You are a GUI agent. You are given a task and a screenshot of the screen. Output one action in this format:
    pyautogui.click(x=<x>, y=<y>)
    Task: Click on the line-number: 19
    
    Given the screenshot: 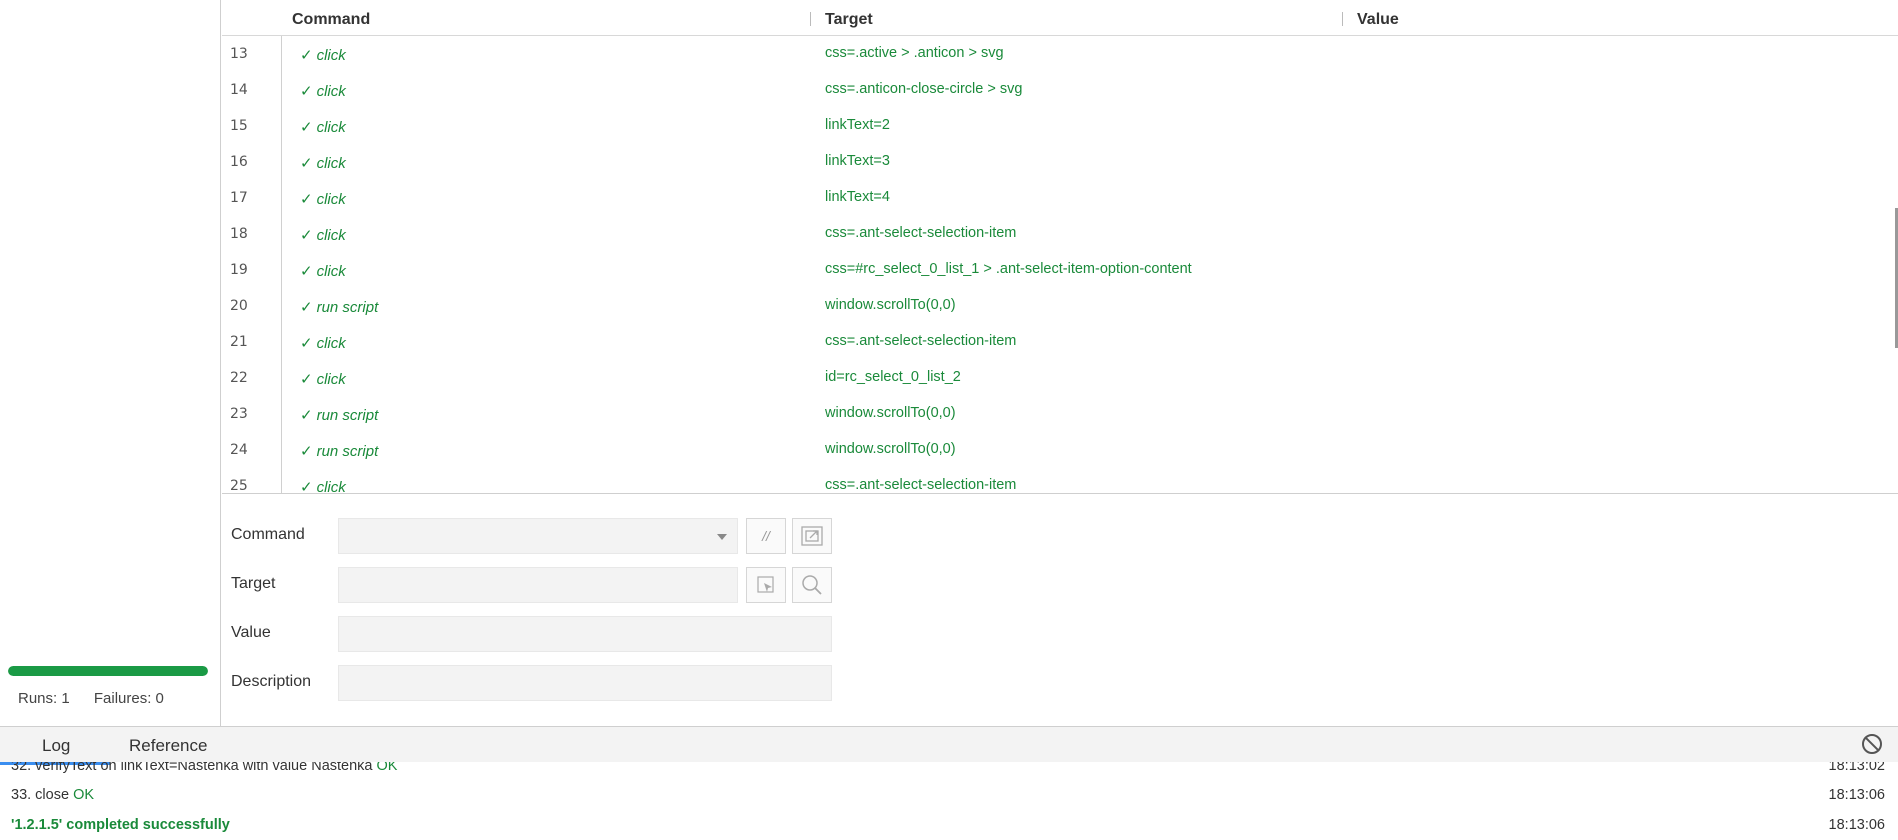 What is the action you would take?
    pyautogui.click(x=239, y=270)
    